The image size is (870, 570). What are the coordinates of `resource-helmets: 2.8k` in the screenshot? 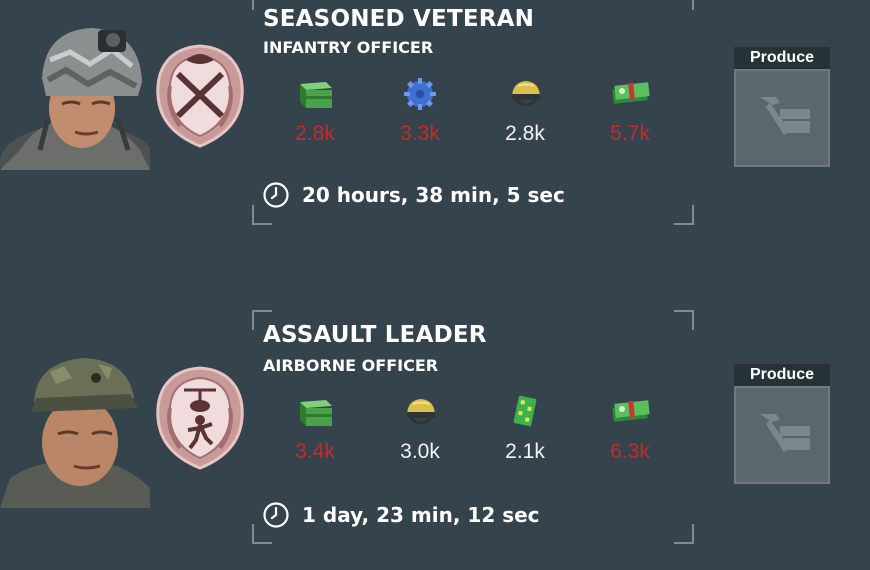 It's located at (525, 111).